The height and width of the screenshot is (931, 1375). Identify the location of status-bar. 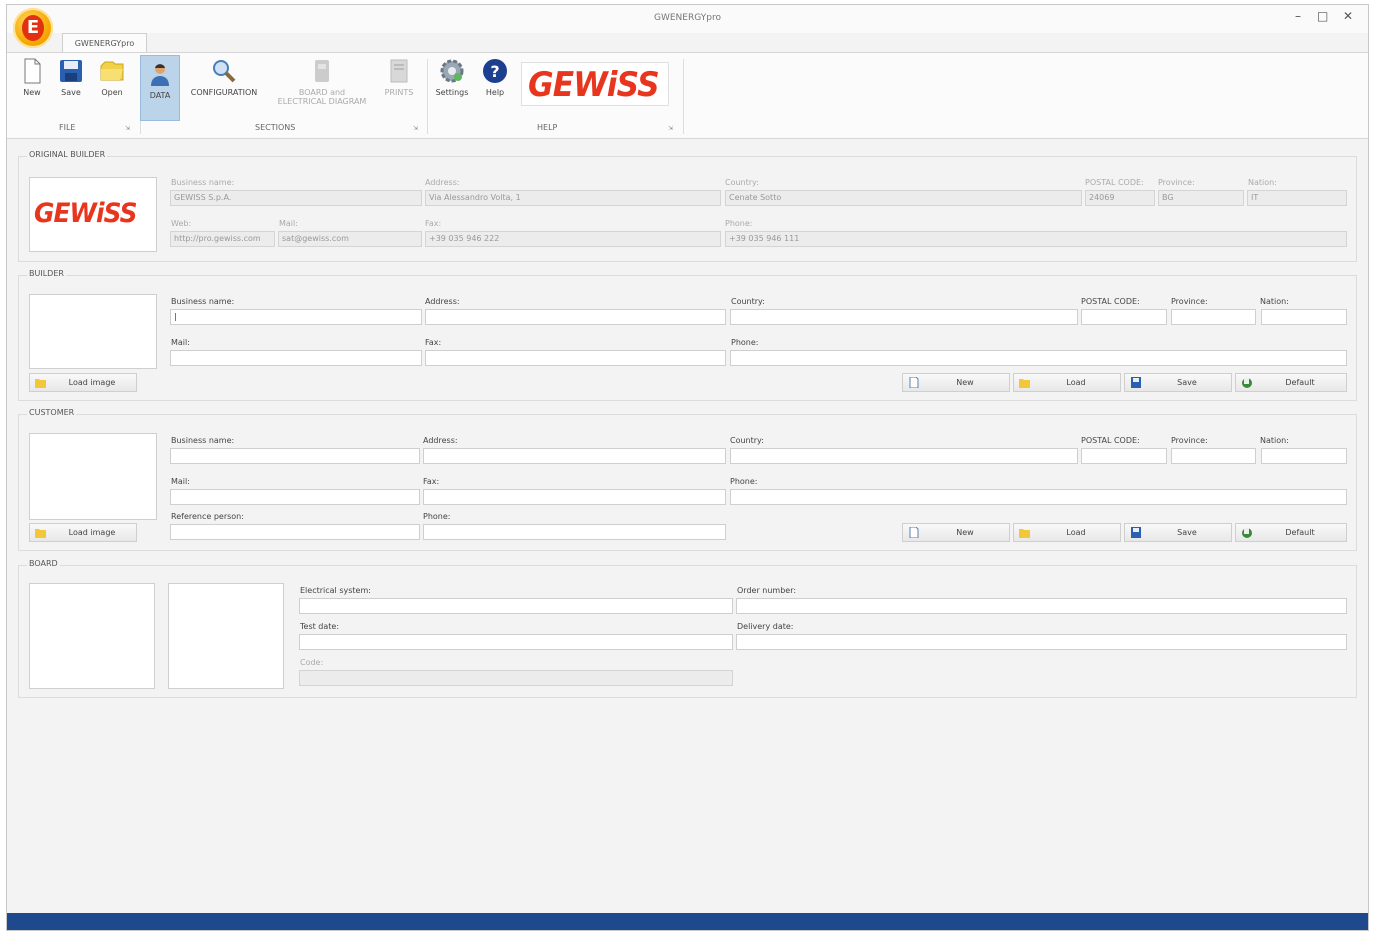
(687, 921).